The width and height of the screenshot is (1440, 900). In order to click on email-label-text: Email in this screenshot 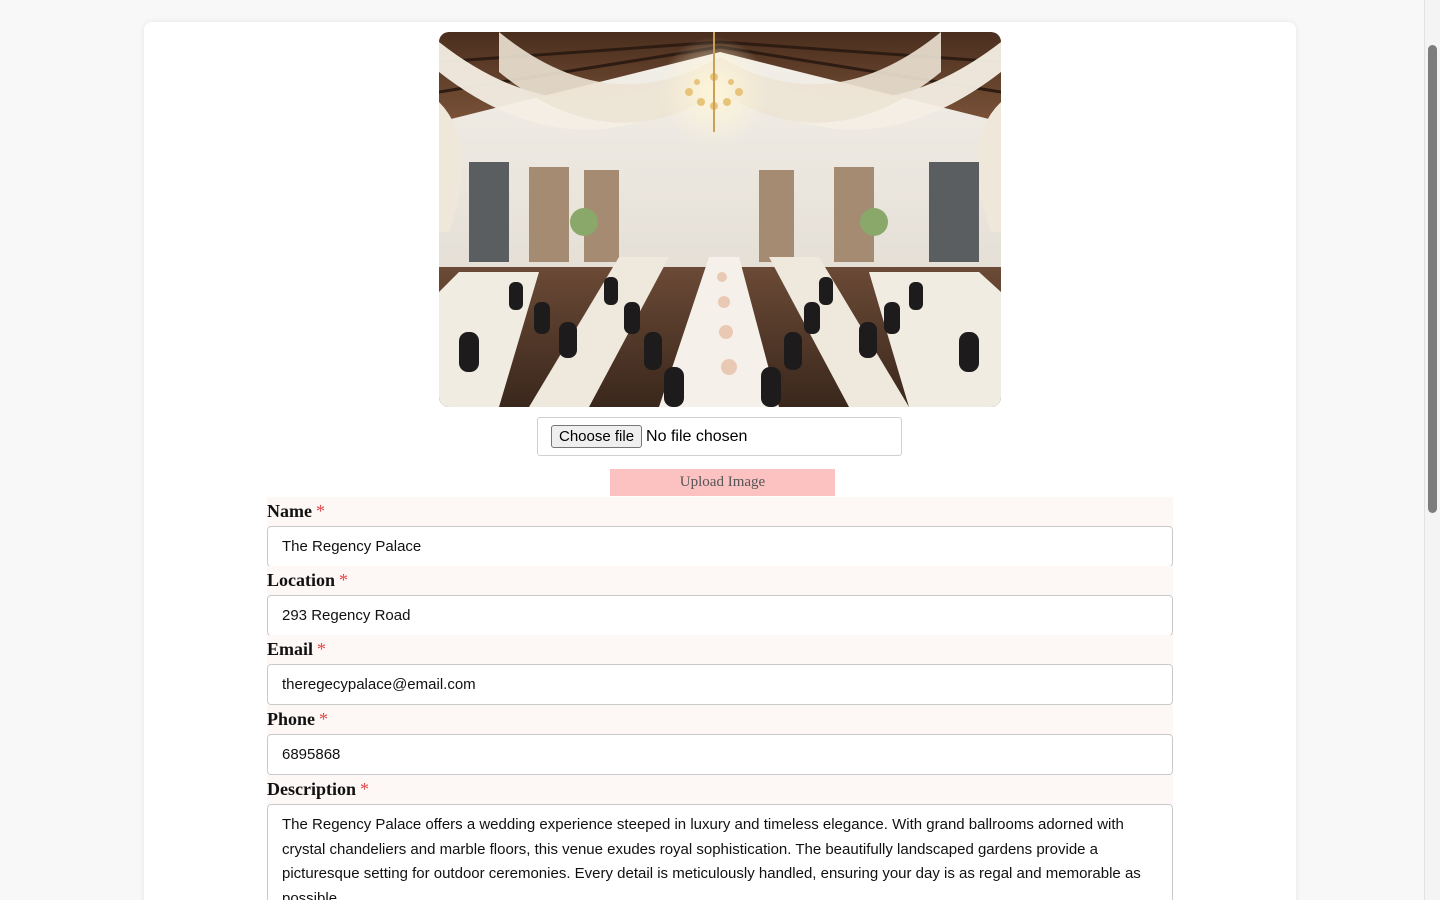, I will do `click(290, 649)`.